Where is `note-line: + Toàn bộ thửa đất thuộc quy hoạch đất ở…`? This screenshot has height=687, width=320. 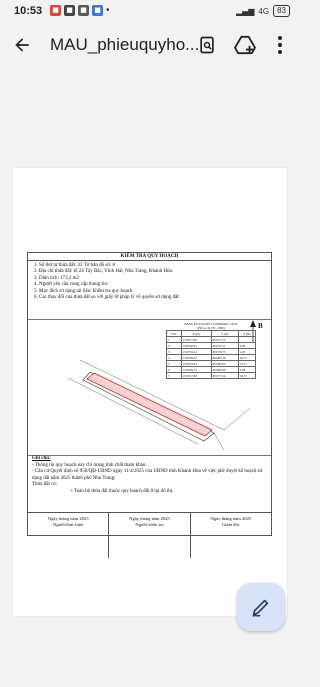
note-line: + Toàn bộ thửa đất thuộc quy hoạch đất ở… is located at coordinates (122, 491).